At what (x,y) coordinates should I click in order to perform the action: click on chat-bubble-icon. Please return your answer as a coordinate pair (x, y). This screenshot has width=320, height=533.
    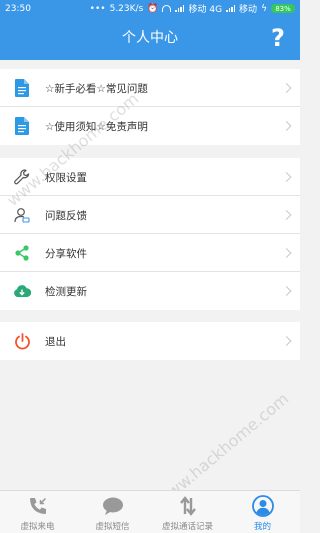
    Looking at the image, I should click on (113, 506).